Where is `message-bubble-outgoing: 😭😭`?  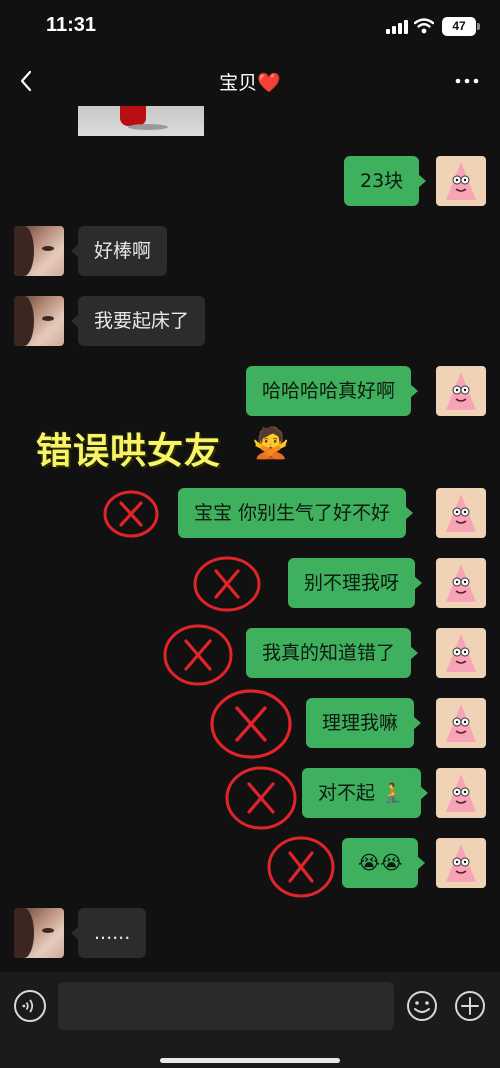 message-bubble-outgoing: 😭😭 is located at coordinates (384, 863).